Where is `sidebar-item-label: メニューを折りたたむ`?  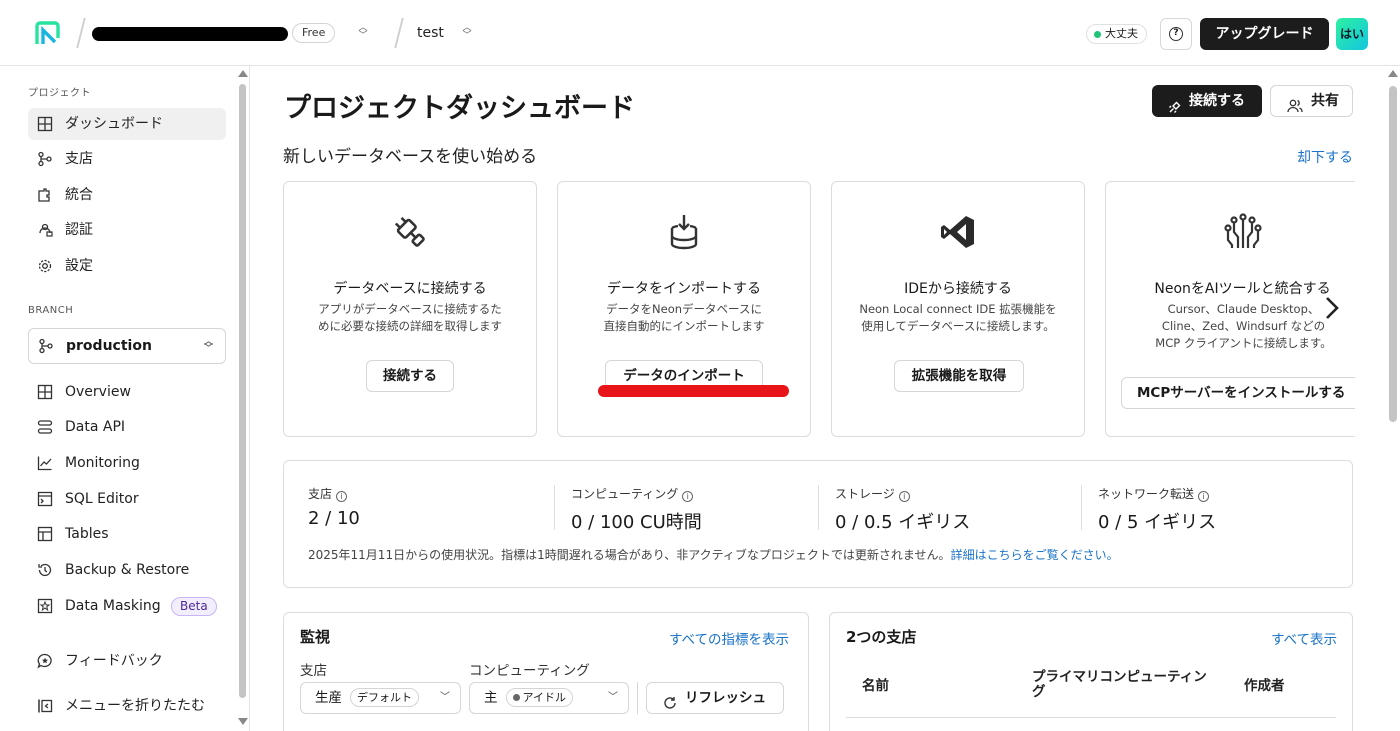 sidebar-item-label: メニューを折りたたむ is located at coordinates (135, 706).